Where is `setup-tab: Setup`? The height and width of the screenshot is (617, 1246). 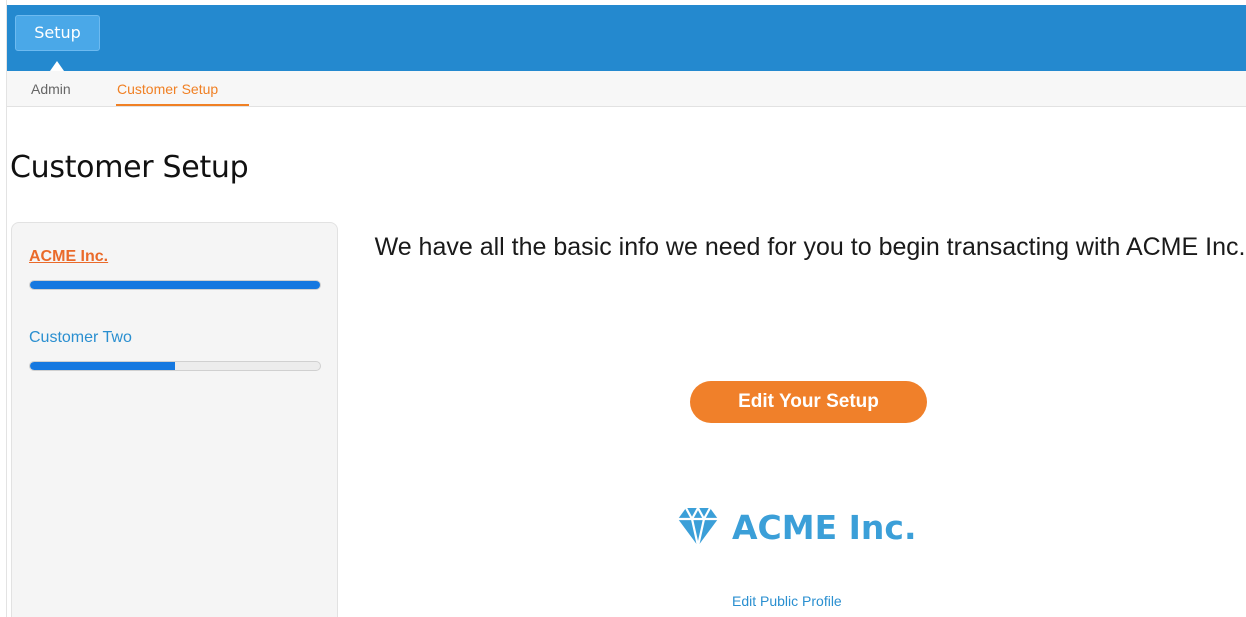 setup-tab: Setup is located at coordinates (57, 33).